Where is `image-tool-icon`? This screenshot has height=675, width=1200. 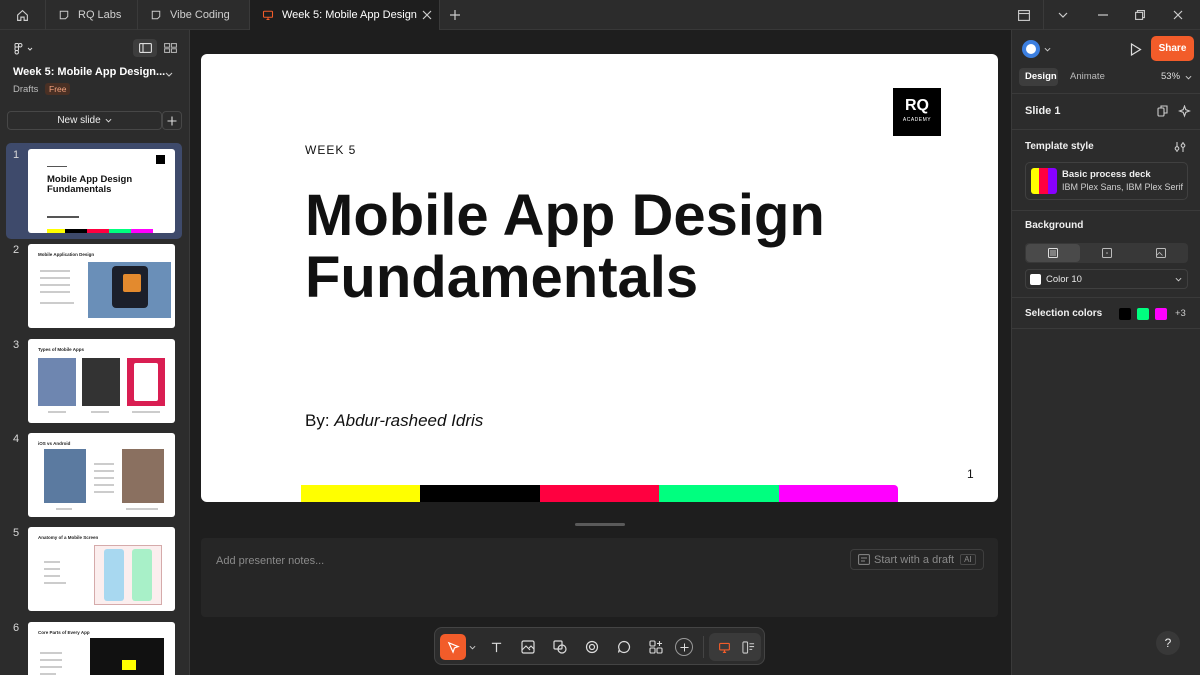 image-tool-icon is located at coordinates (528, 647).